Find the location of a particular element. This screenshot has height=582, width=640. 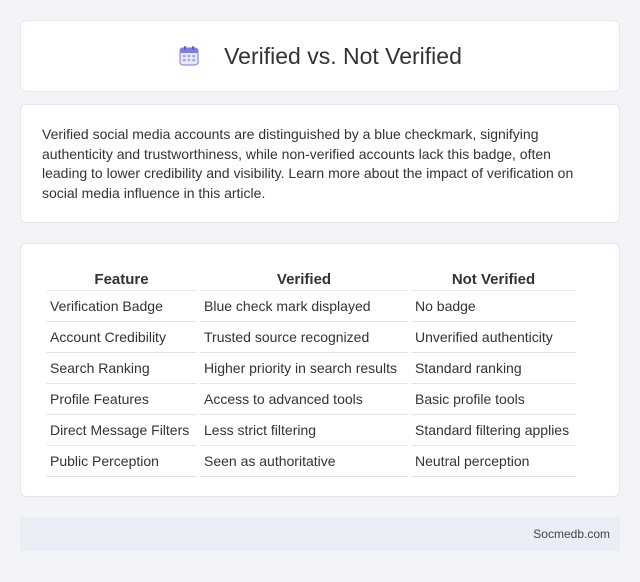

table-cell: Neutral perception is located at coordinates (493, 461).